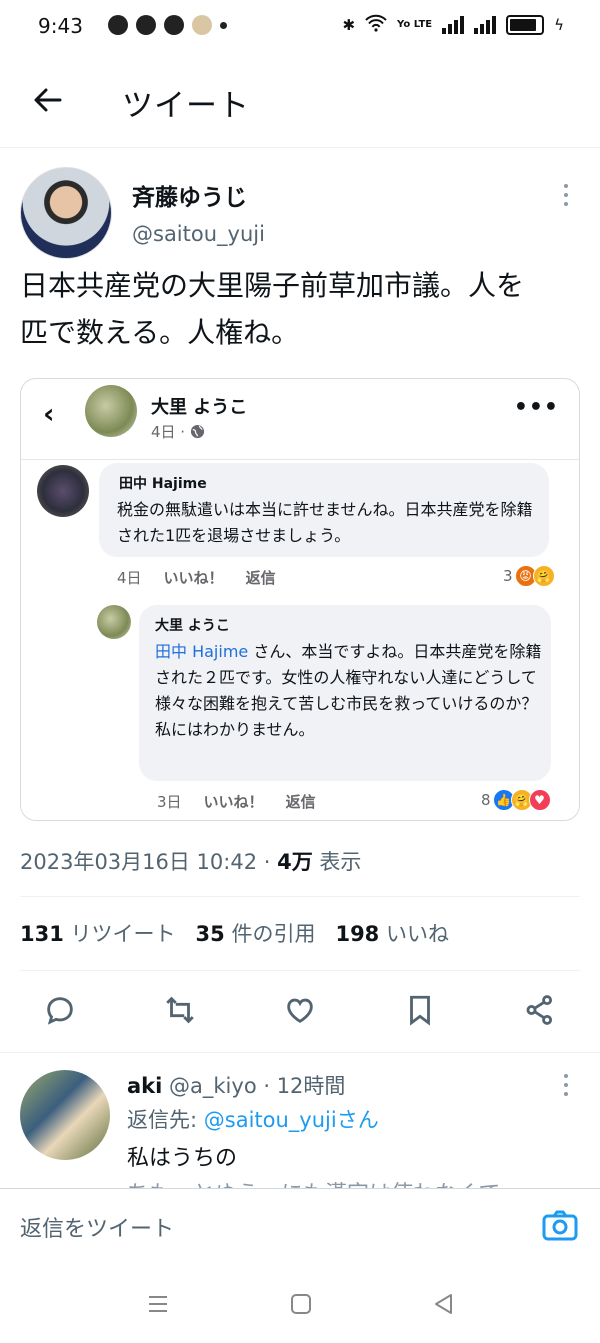  Describe the element at coordinates (213, 1086) in the screenshot. I see `reply-author-handle: @a_kiyo` at that location.